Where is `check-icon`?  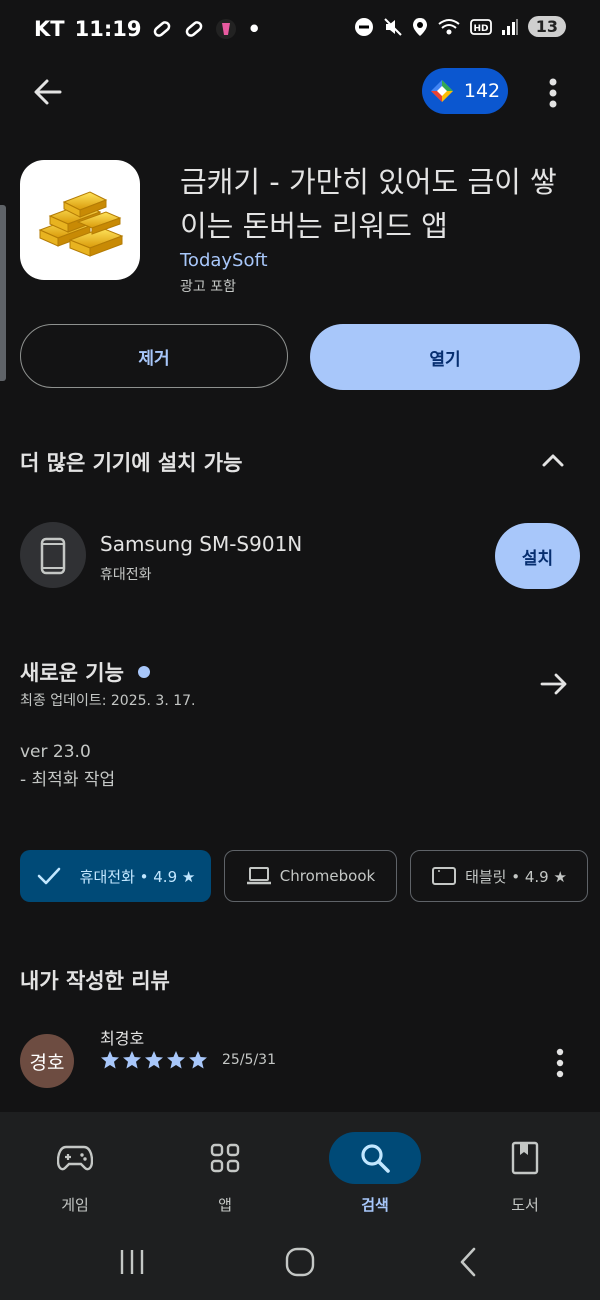 check-icon is located at coordinates (48, 876).